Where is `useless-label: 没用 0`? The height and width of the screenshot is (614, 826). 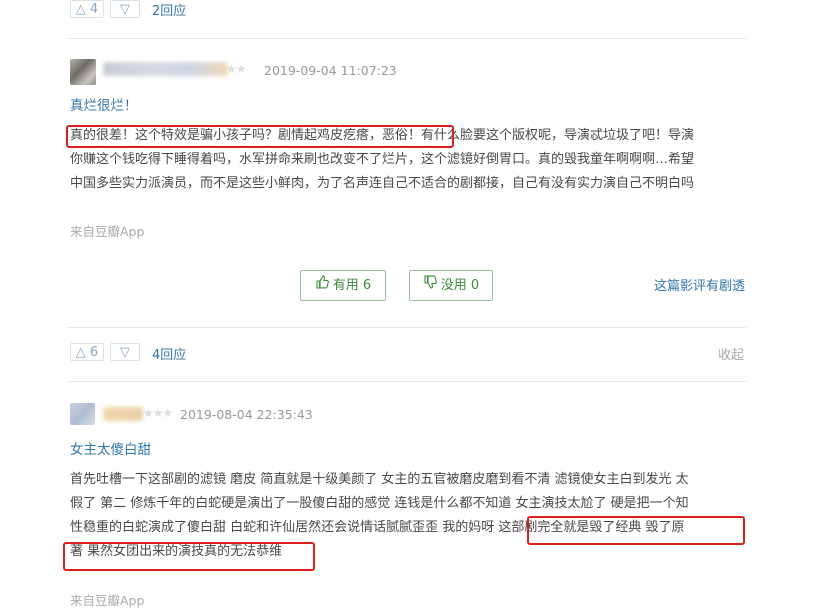
useless-label: 没用 0 is located at coordinates (460, 285).